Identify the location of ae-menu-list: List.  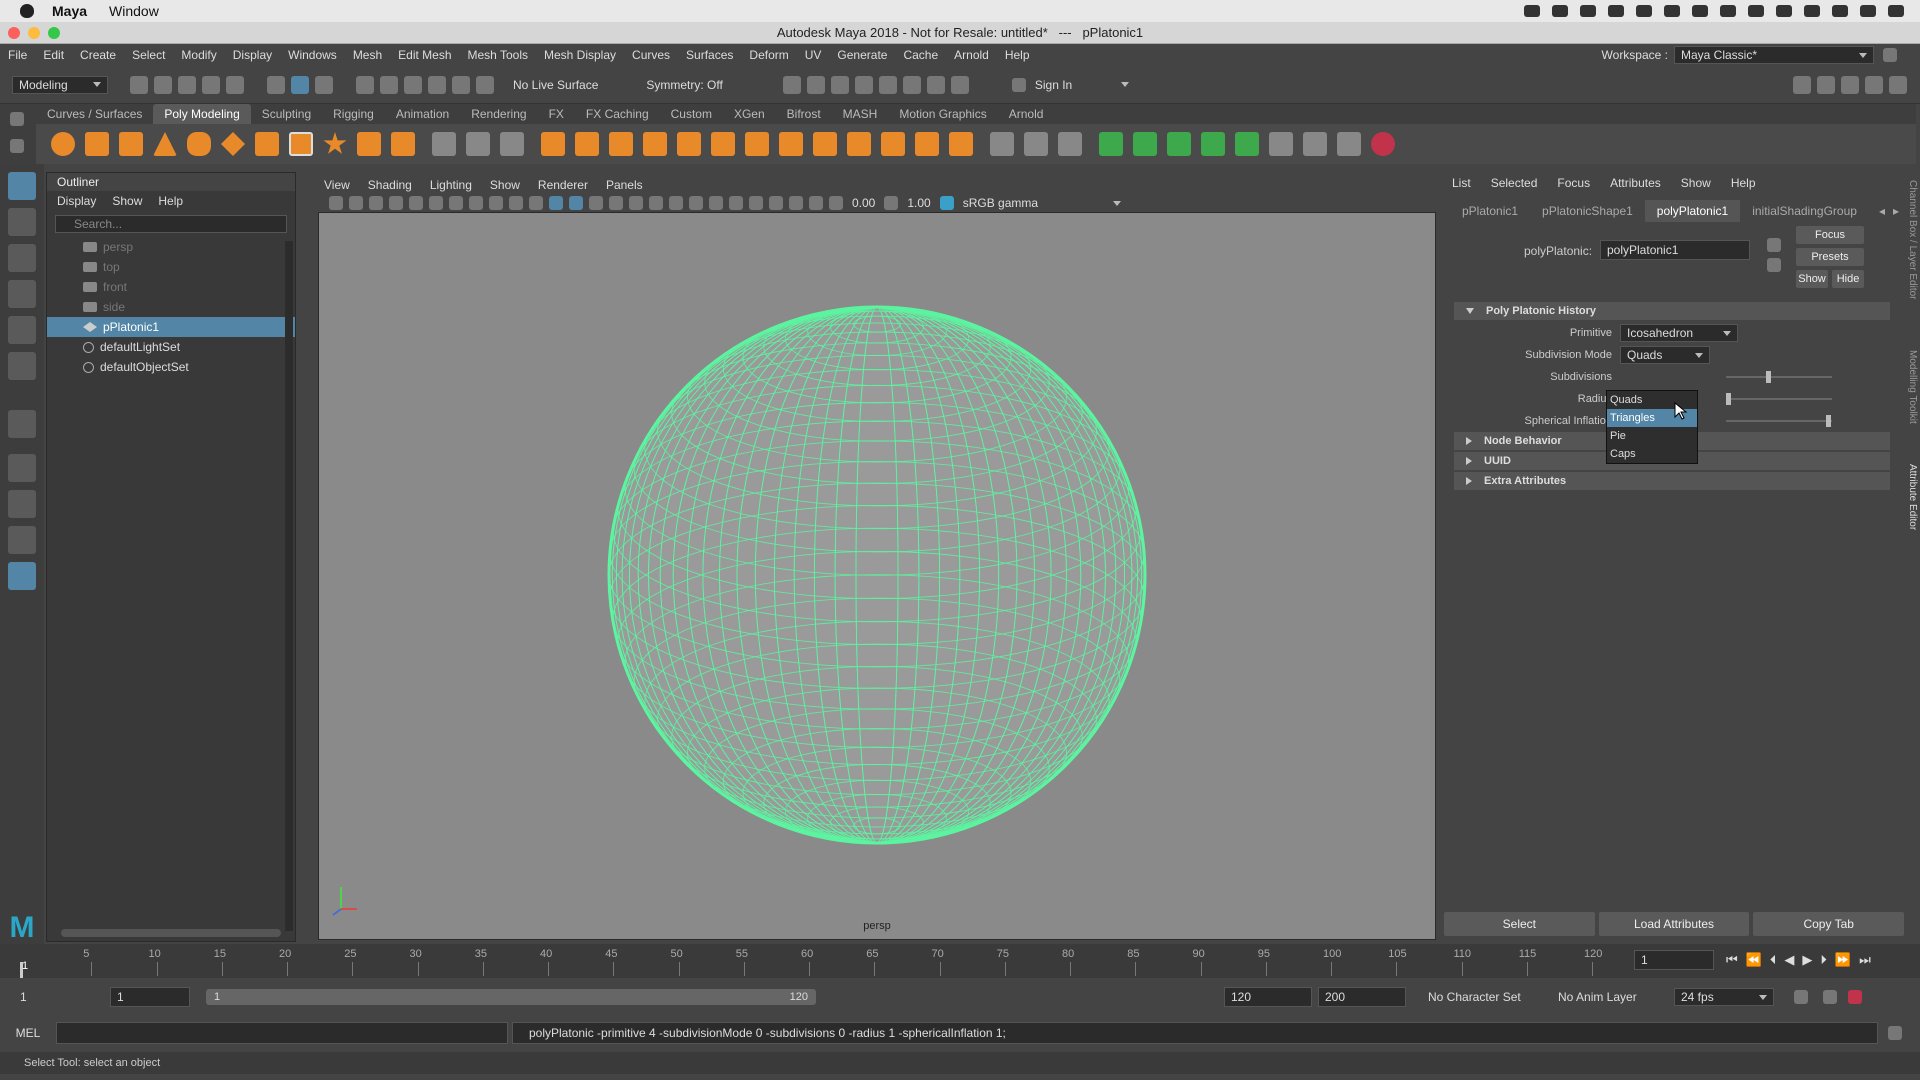
(1461, 183).